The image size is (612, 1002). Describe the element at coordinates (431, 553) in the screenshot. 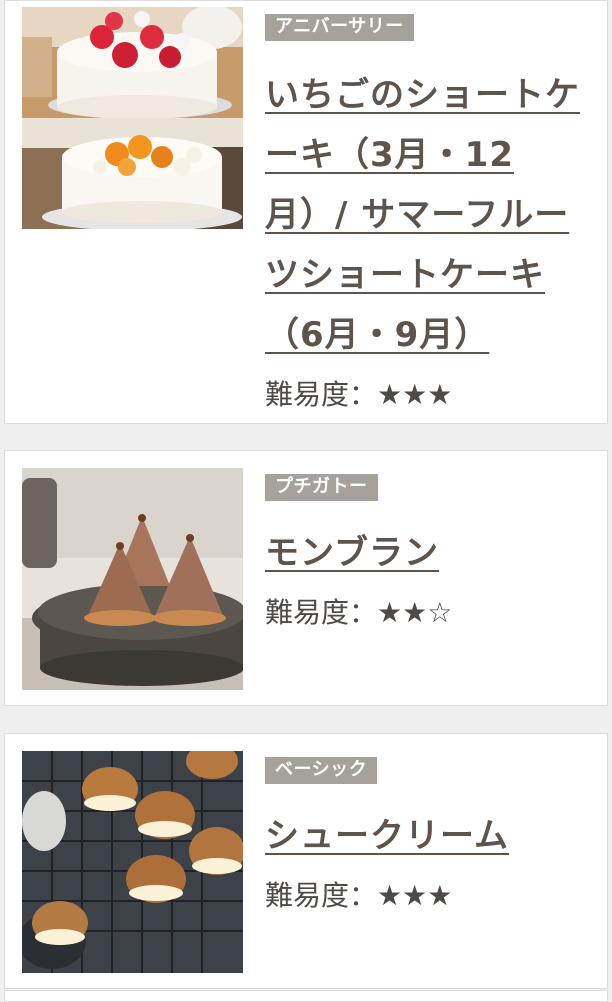

I see `recipe-title-link: モンブラン` at that location.